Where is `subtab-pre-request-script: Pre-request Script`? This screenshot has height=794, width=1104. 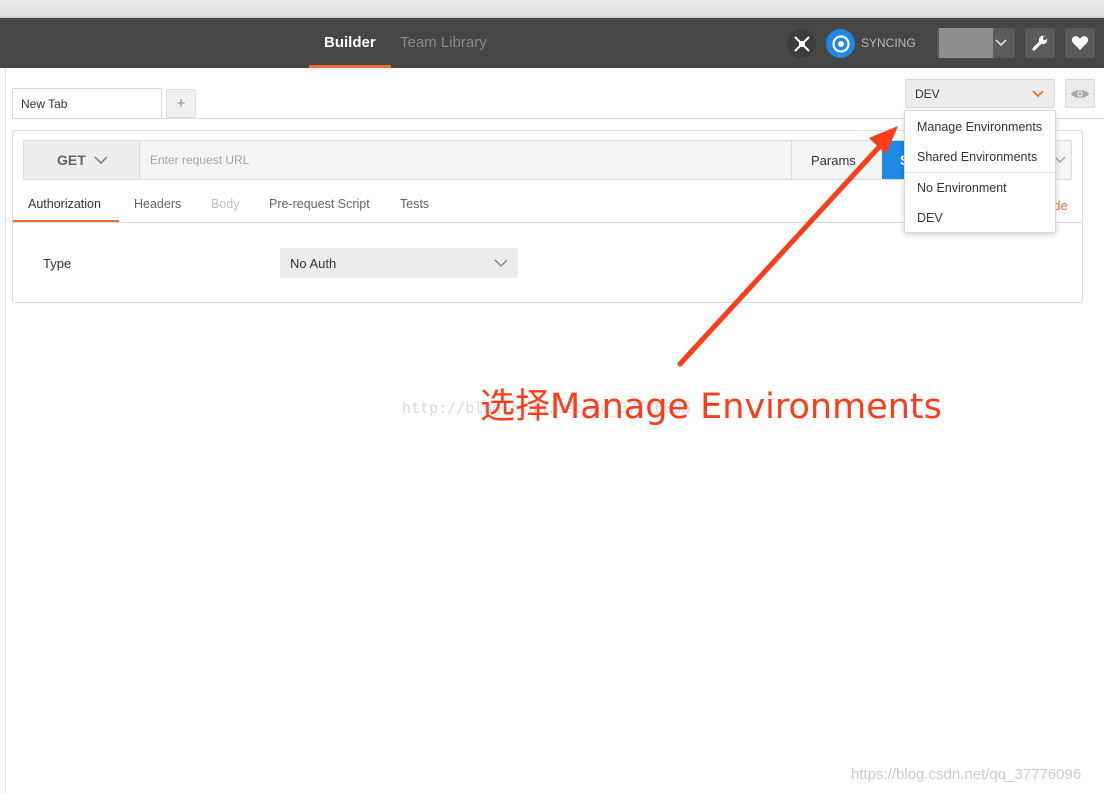 subtab-pre-request-script: Pre-request Script is located at coordinates (319, 204).